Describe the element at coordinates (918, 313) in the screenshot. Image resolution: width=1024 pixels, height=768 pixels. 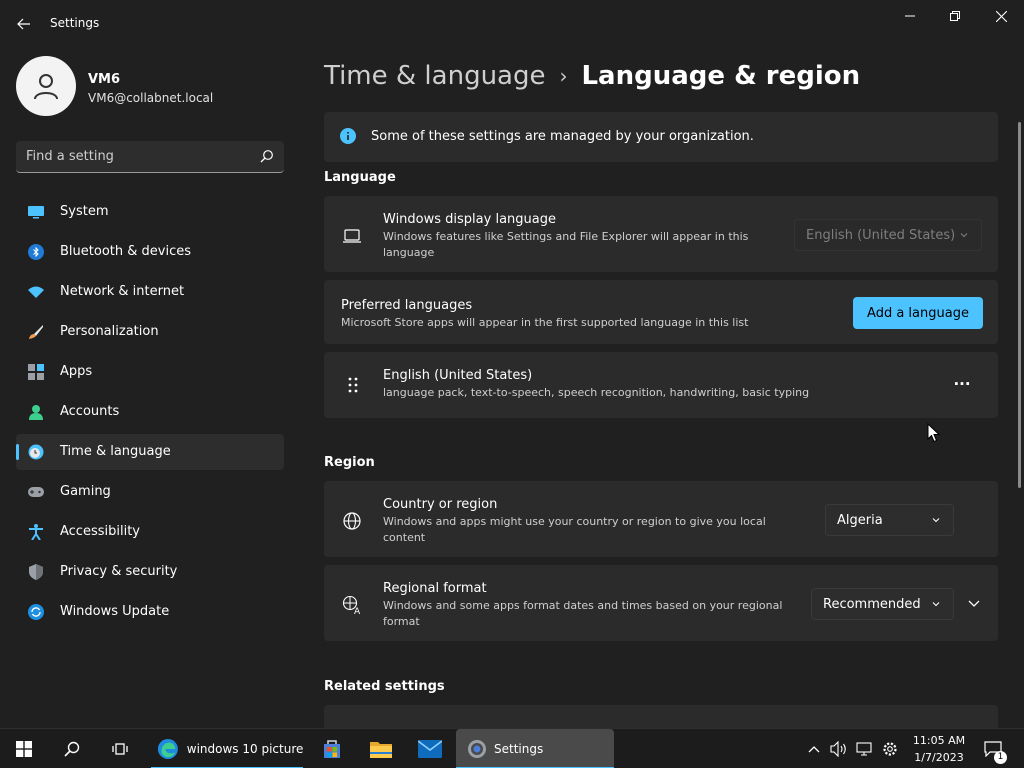
I see `add-language-button: Add a language` at that location.